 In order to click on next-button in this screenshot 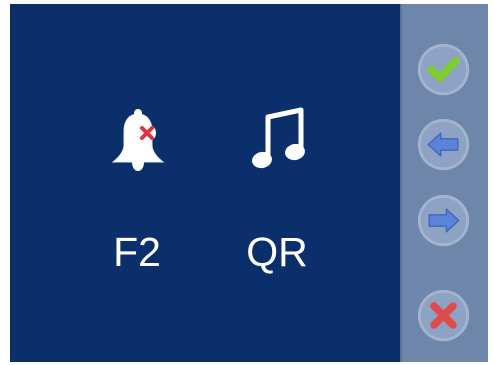, I will do `click(443, 220)`.